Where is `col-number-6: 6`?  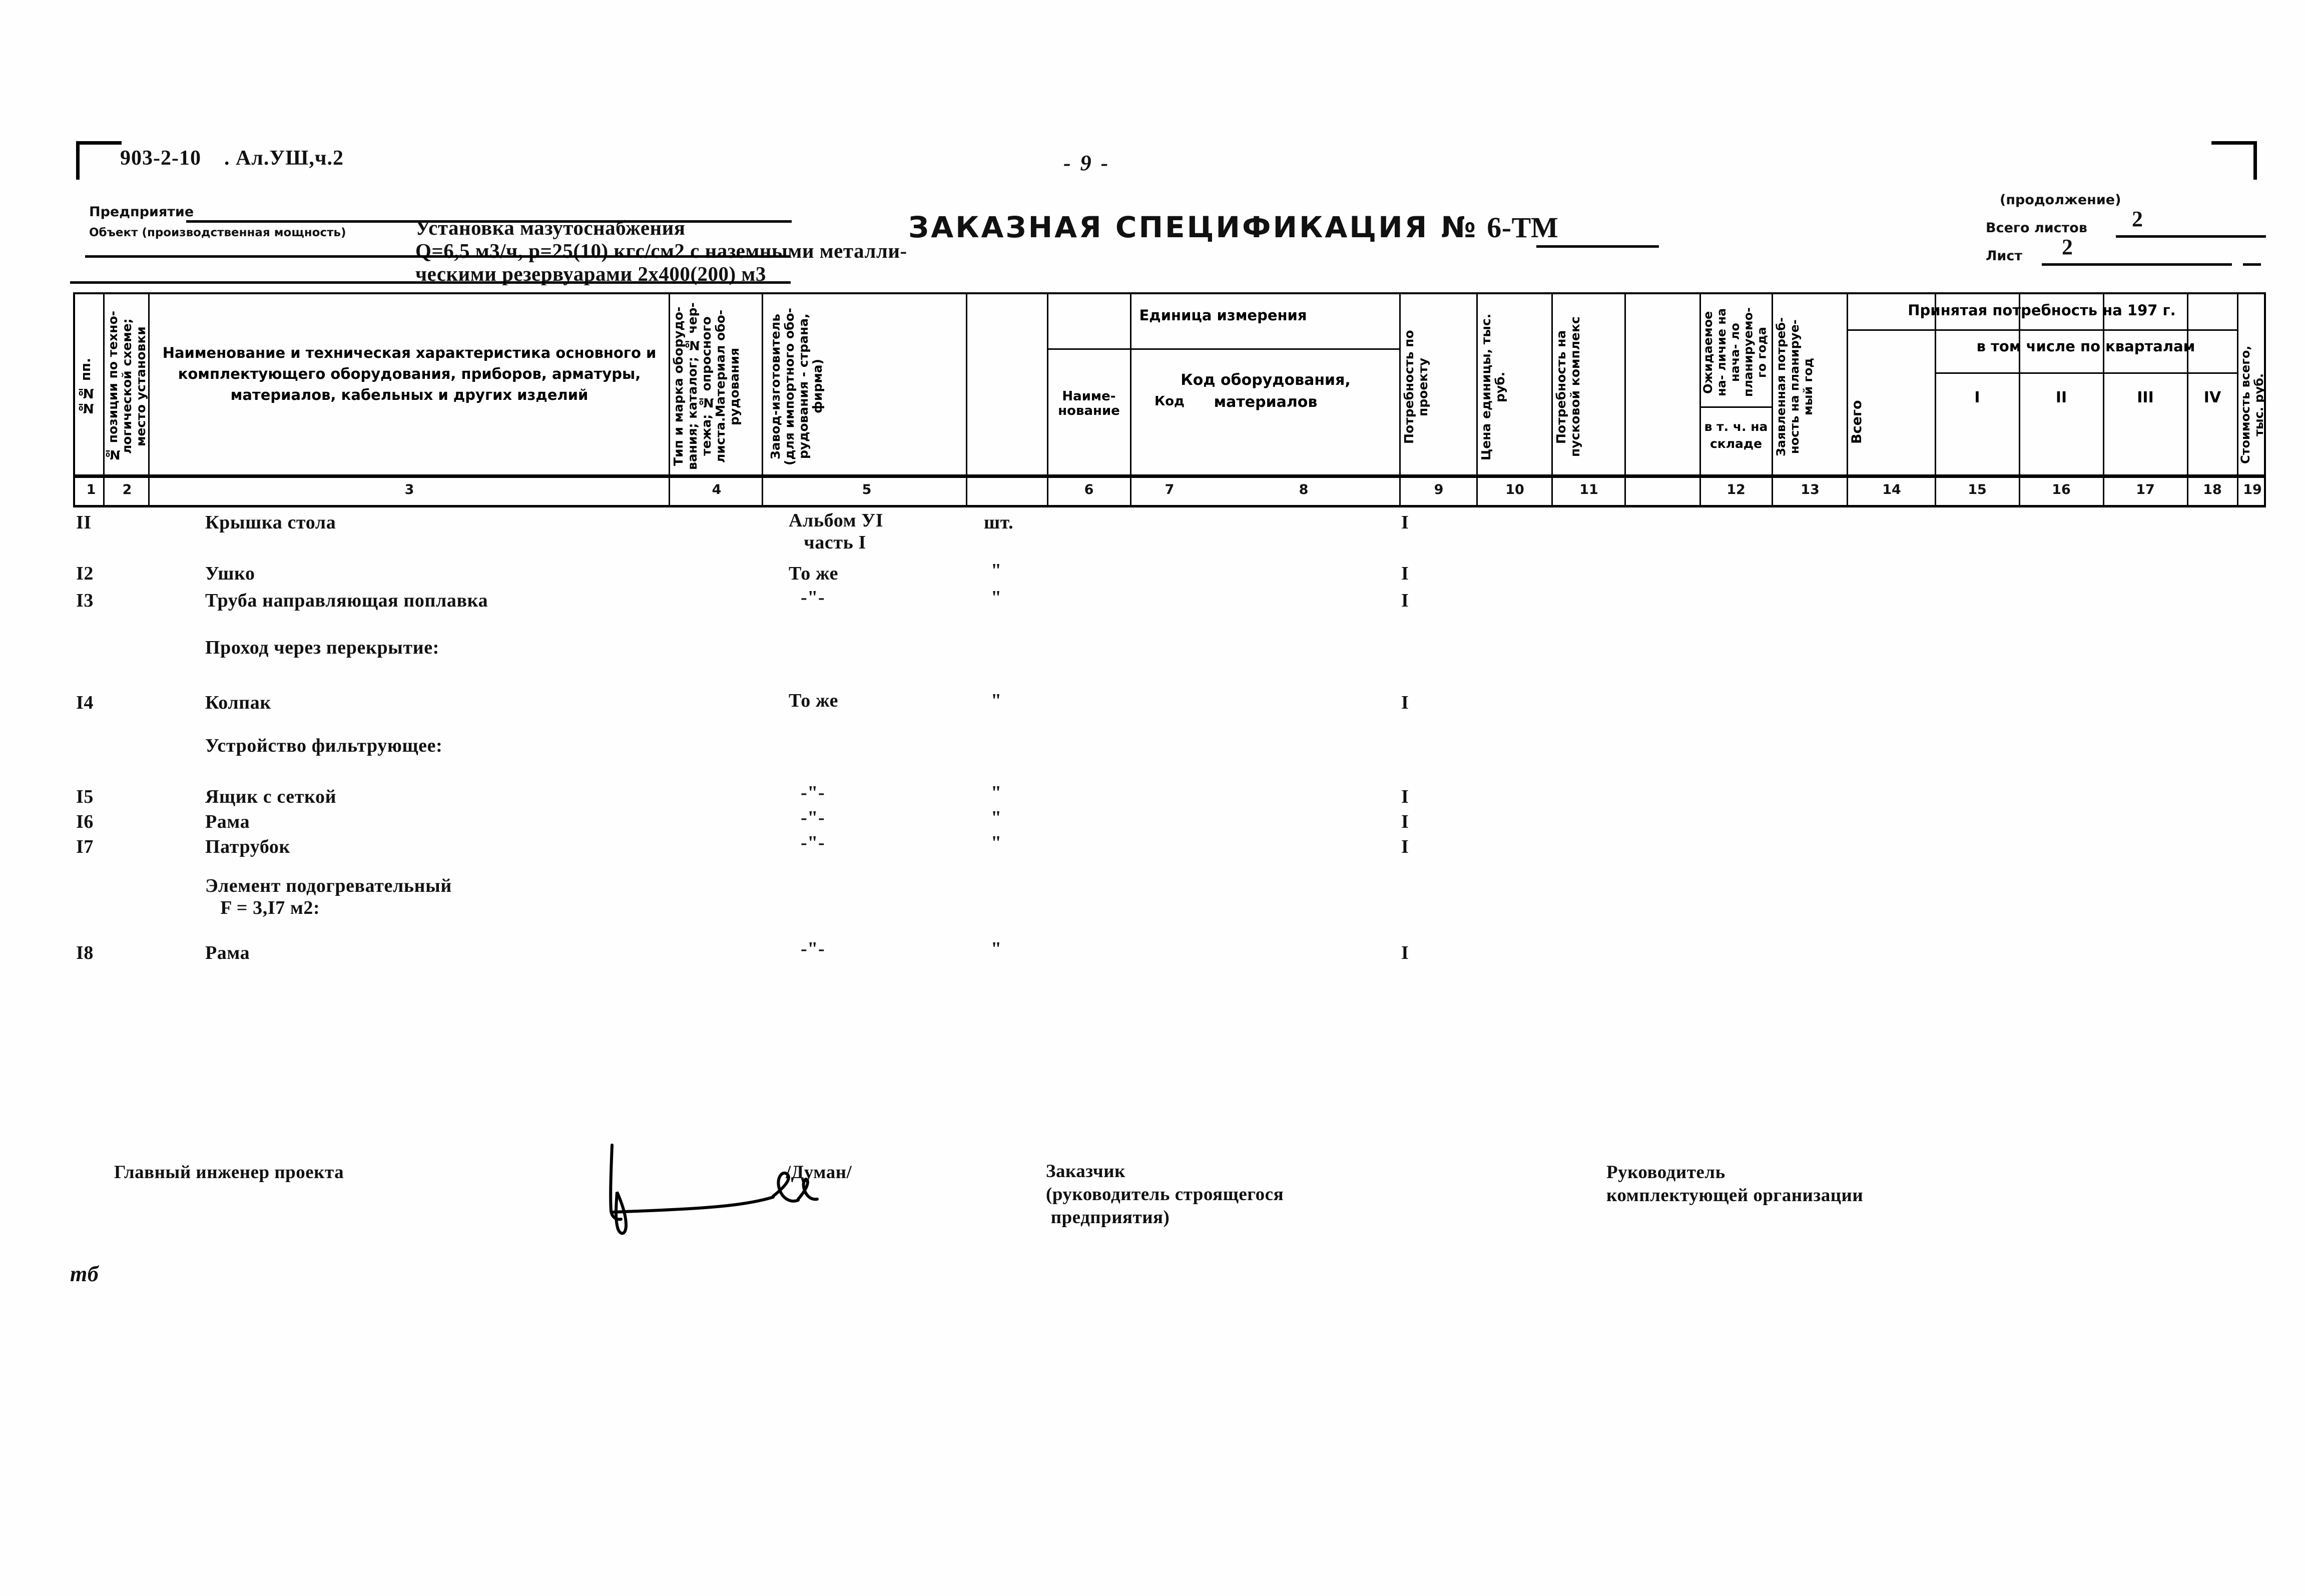 col-number-6: 6 is located at coordinates (1089, 489).